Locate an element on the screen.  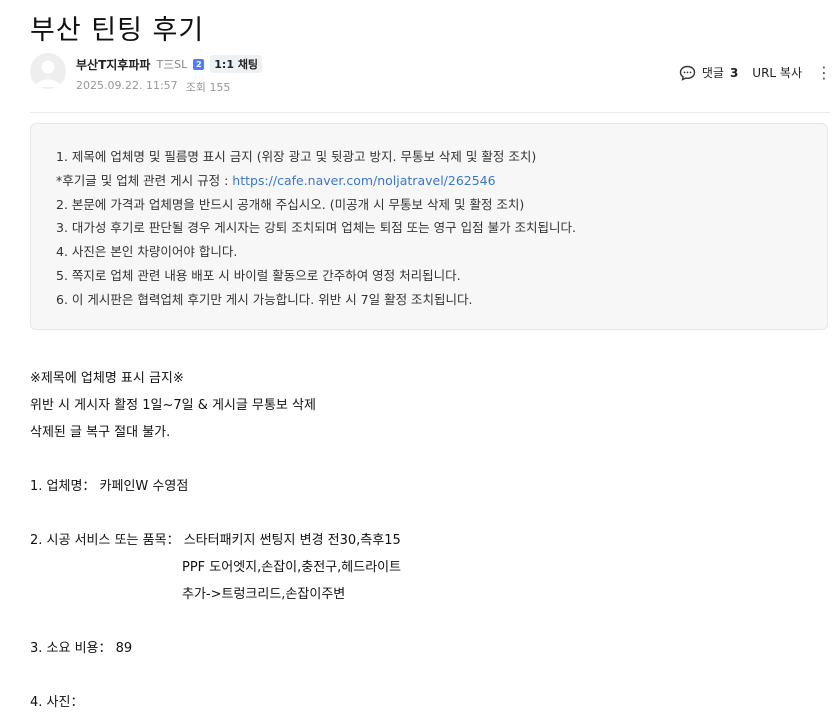
views-count: 155 is located at coordinates (220, 87).